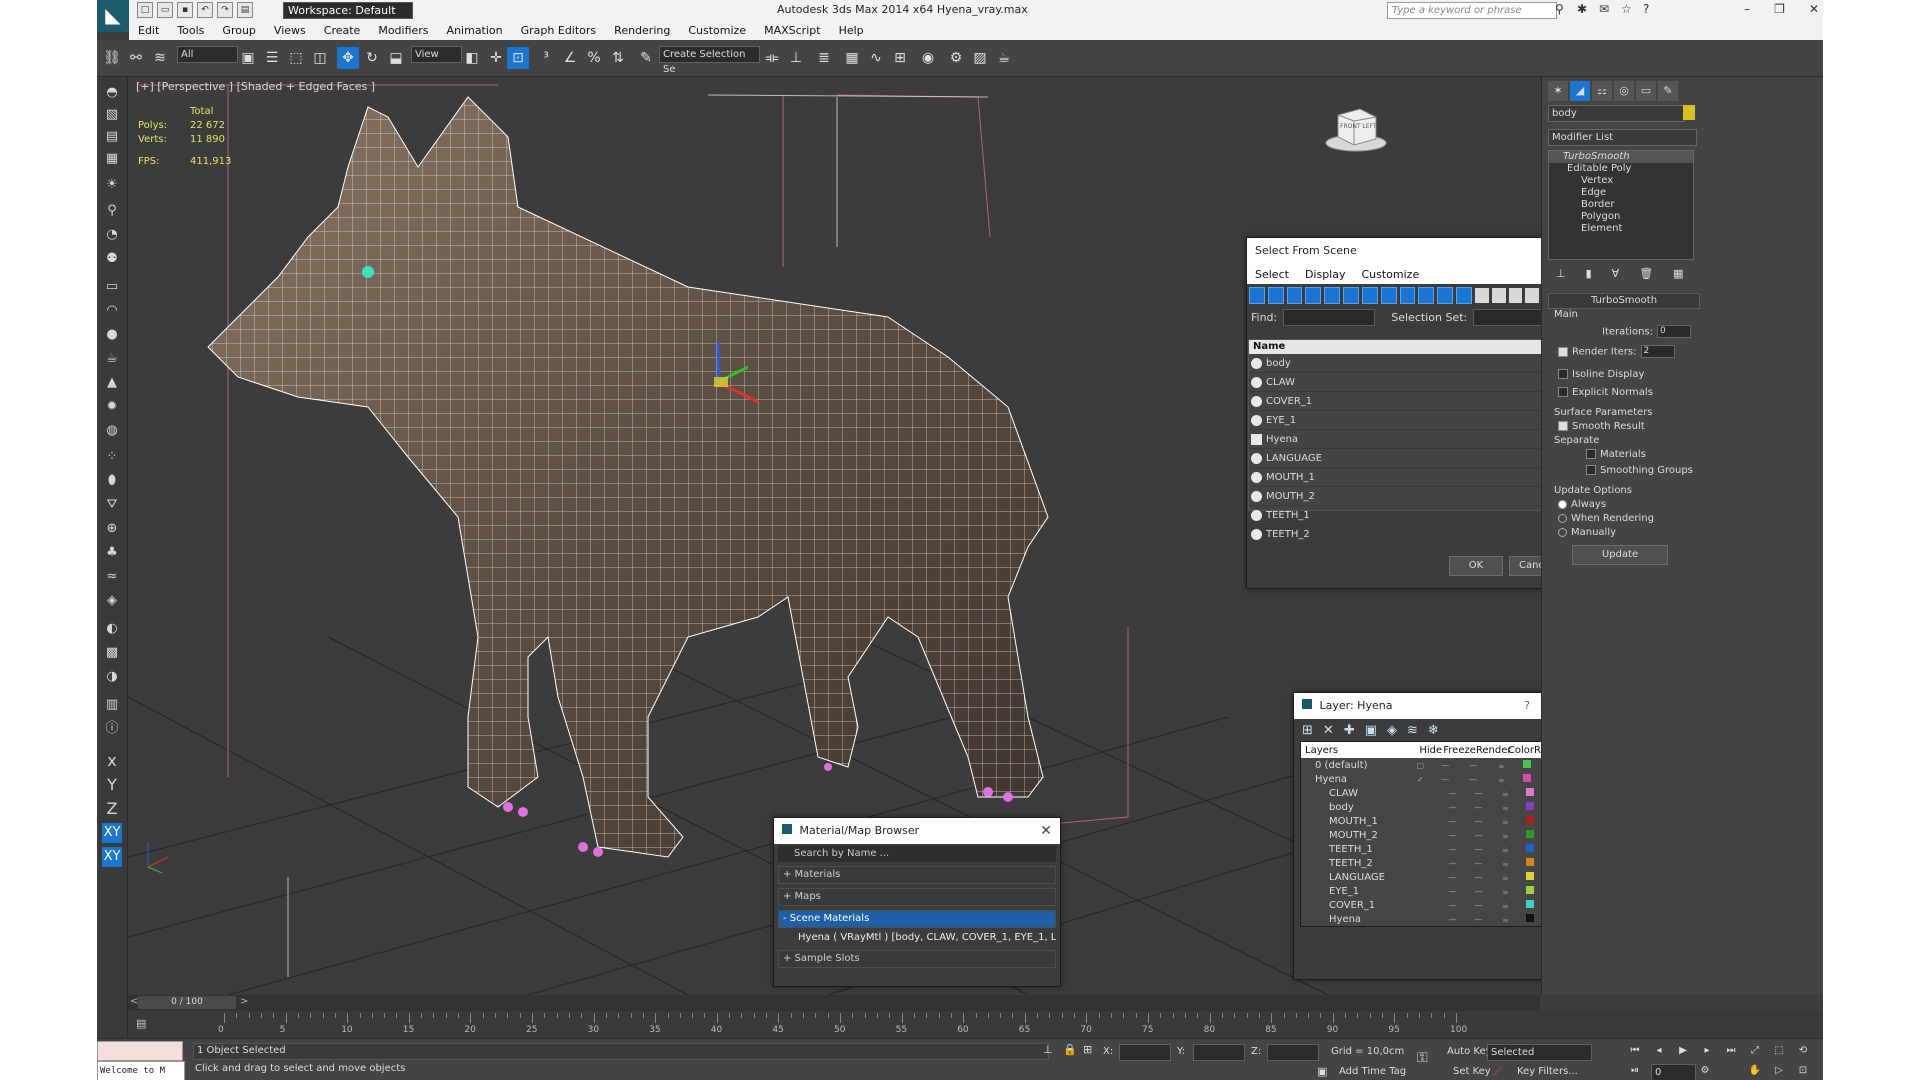 The height and width of the screenshot is (1080, 1920). I want to click on list-item: EYE_1, so click(1410, 420).